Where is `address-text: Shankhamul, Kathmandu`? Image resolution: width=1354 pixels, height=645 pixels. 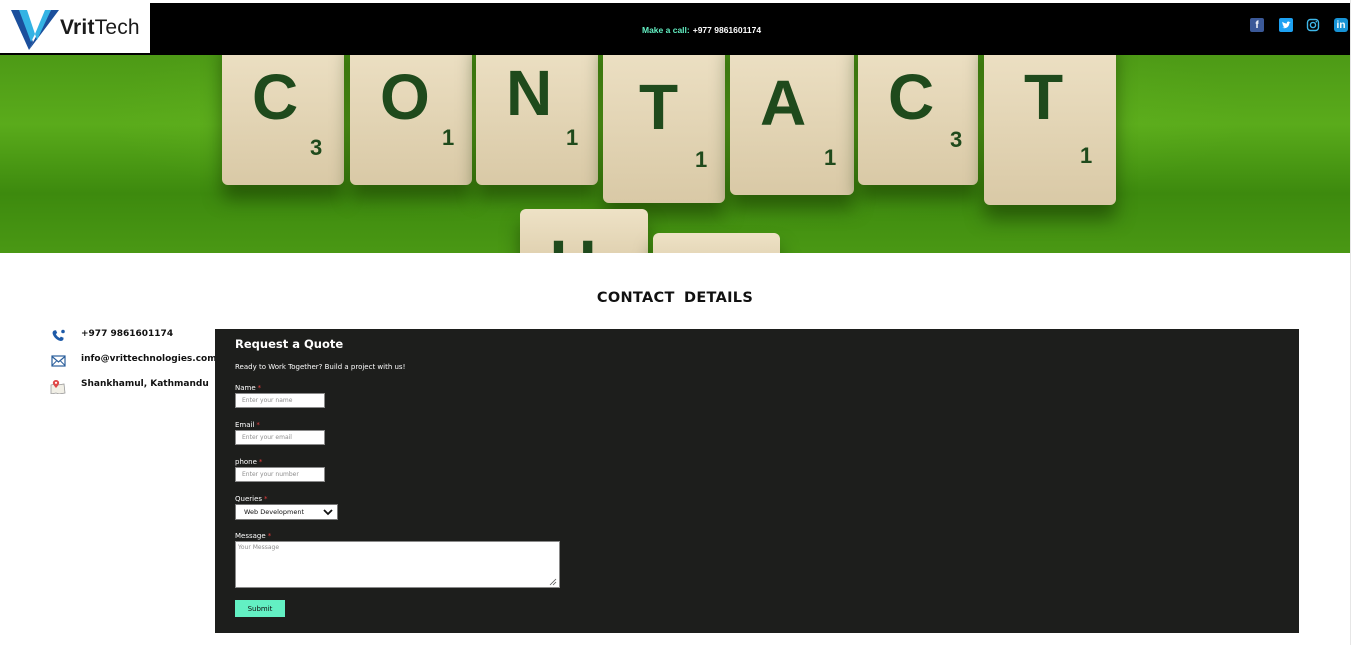
address-text: Shankhamul, Kathmandu is located at coordinates (145, 384).